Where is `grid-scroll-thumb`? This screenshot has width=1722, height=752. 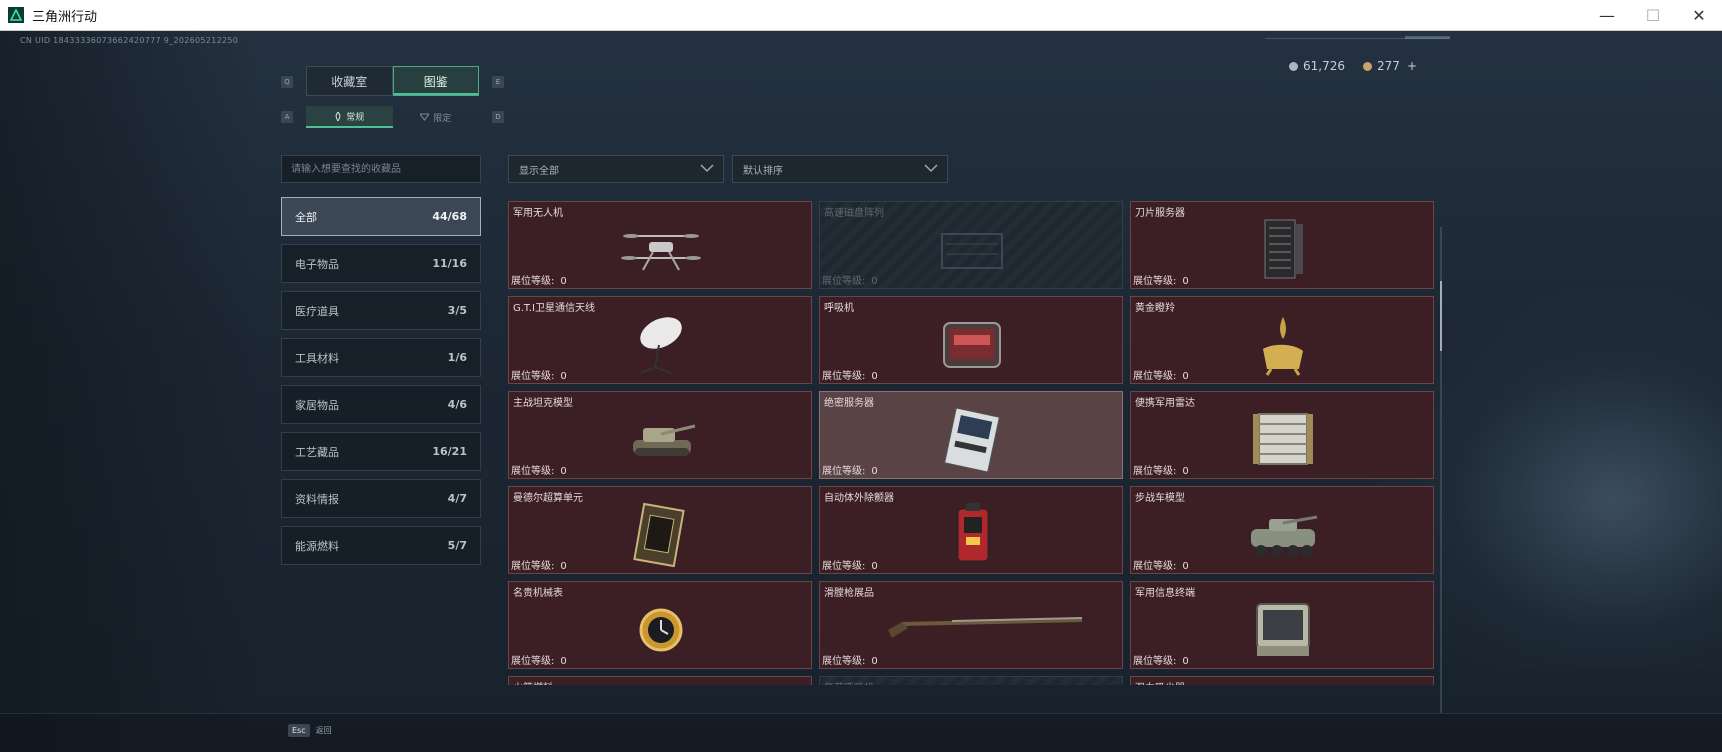 grid-scroll-thumb is located at coordinates (1441, 316).